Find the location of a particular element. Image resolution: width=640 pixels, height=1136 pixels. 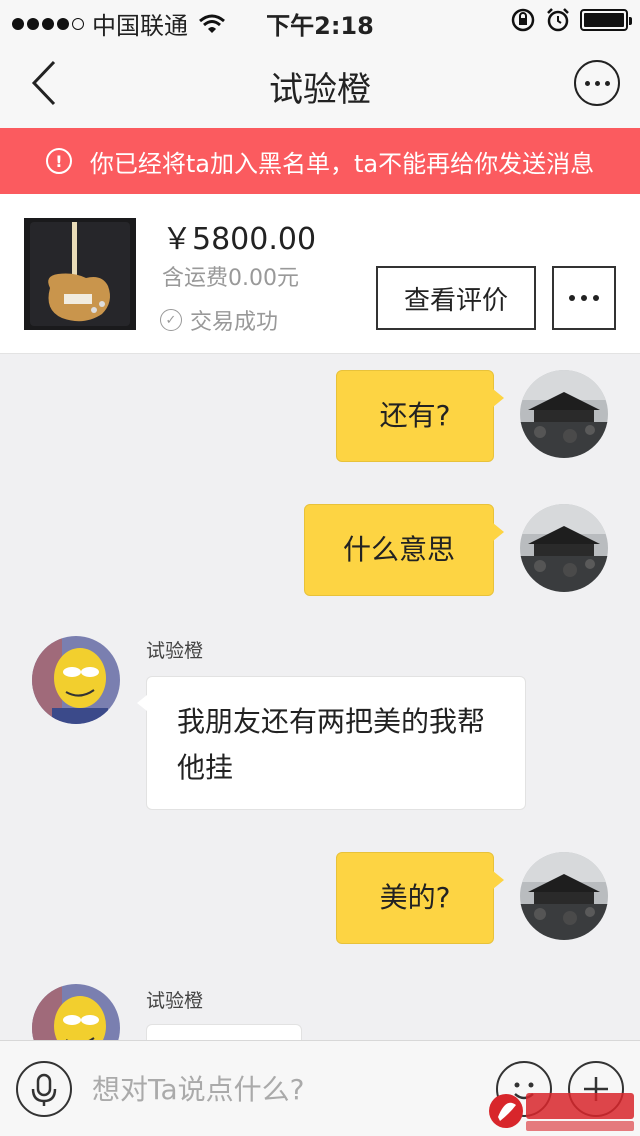

outgoing-message-bubble: 什么意思 is located at coordinates (404, 550).